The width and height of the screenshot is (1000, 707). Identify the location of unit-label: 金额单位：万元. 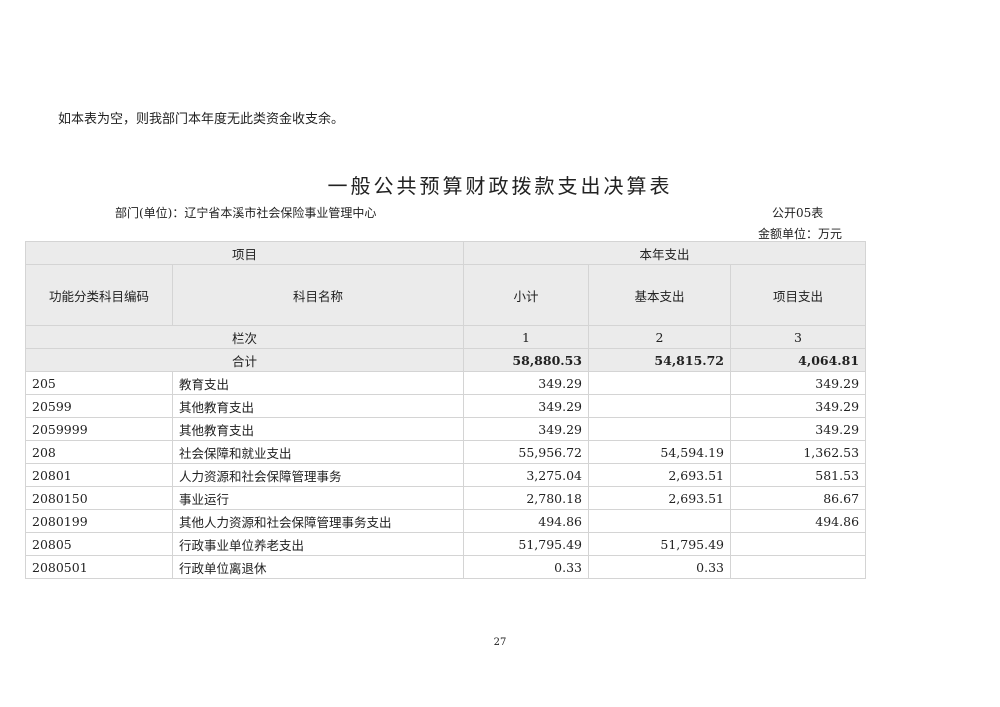
(800, 234).